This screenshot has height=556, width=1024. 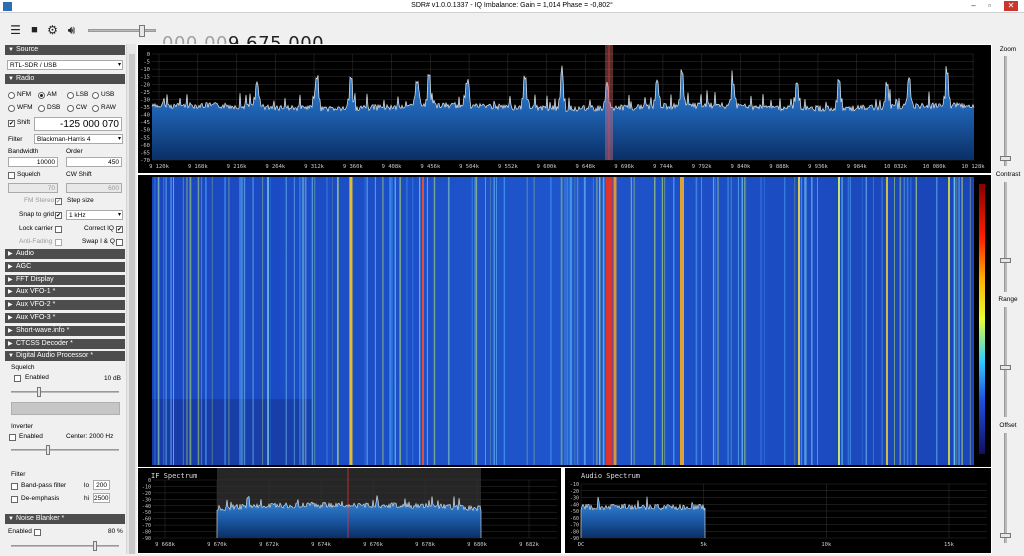 What do you see at coordinates (17, 378) in the screenshot?
I see `dap-squelch-enabled-checkbox` at bounding box center [17, 378].